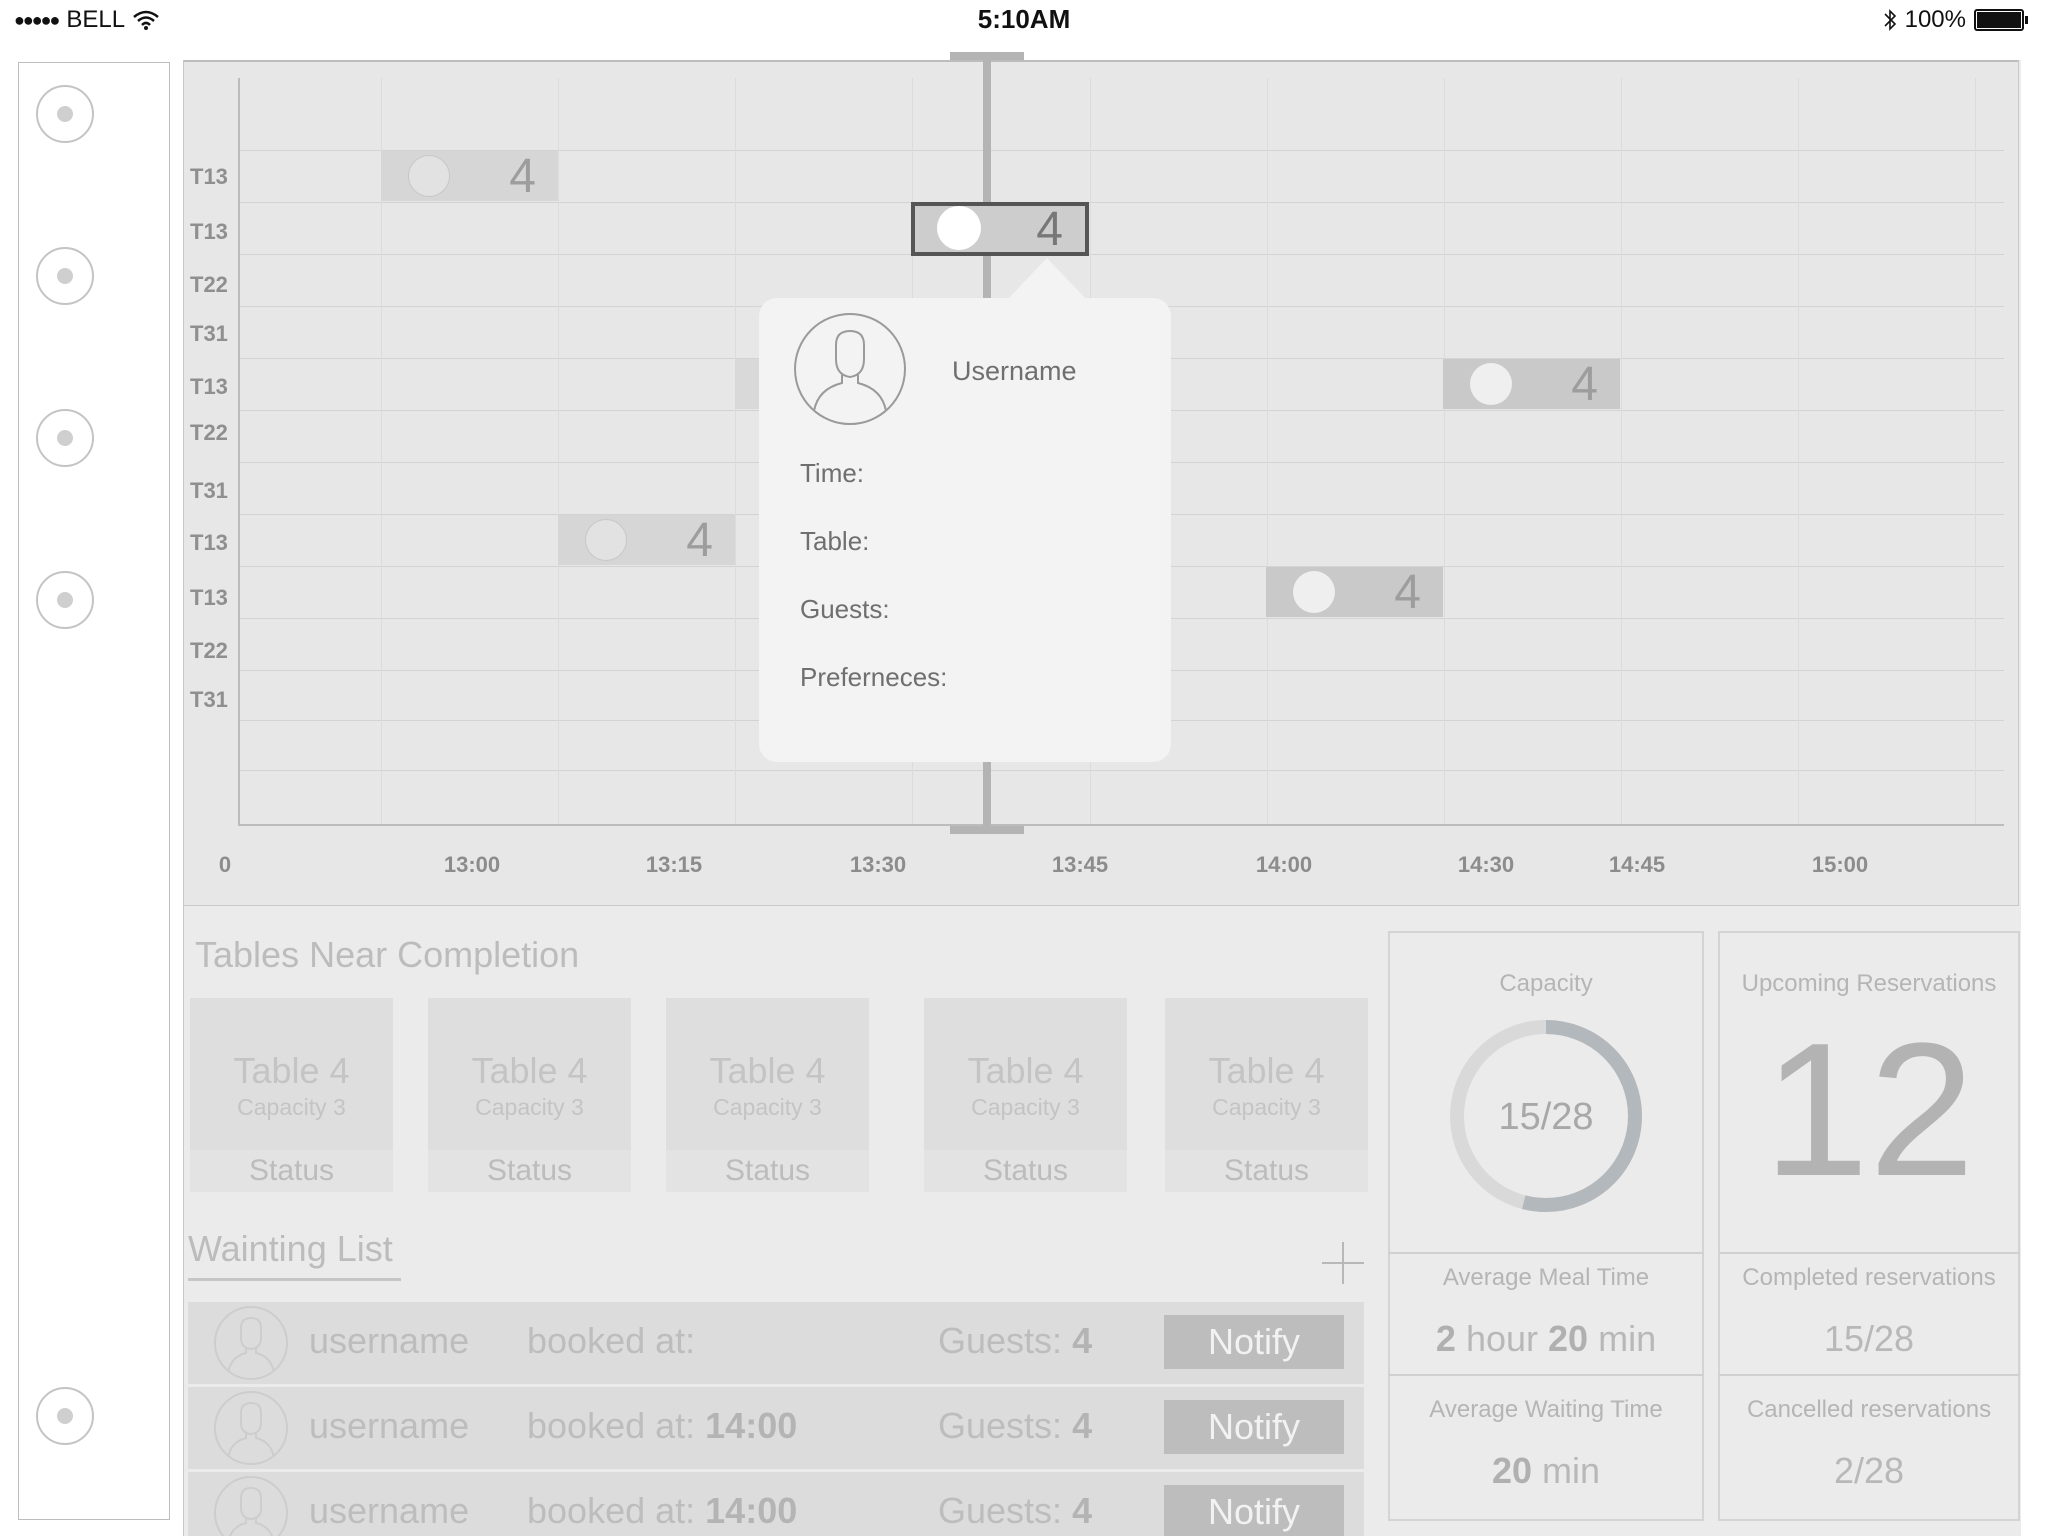 This screenshot has width=2048, height=1536. I want to click on status-bar: ●●●●● BELL 5:10AM 100%, so click(1024, 20).